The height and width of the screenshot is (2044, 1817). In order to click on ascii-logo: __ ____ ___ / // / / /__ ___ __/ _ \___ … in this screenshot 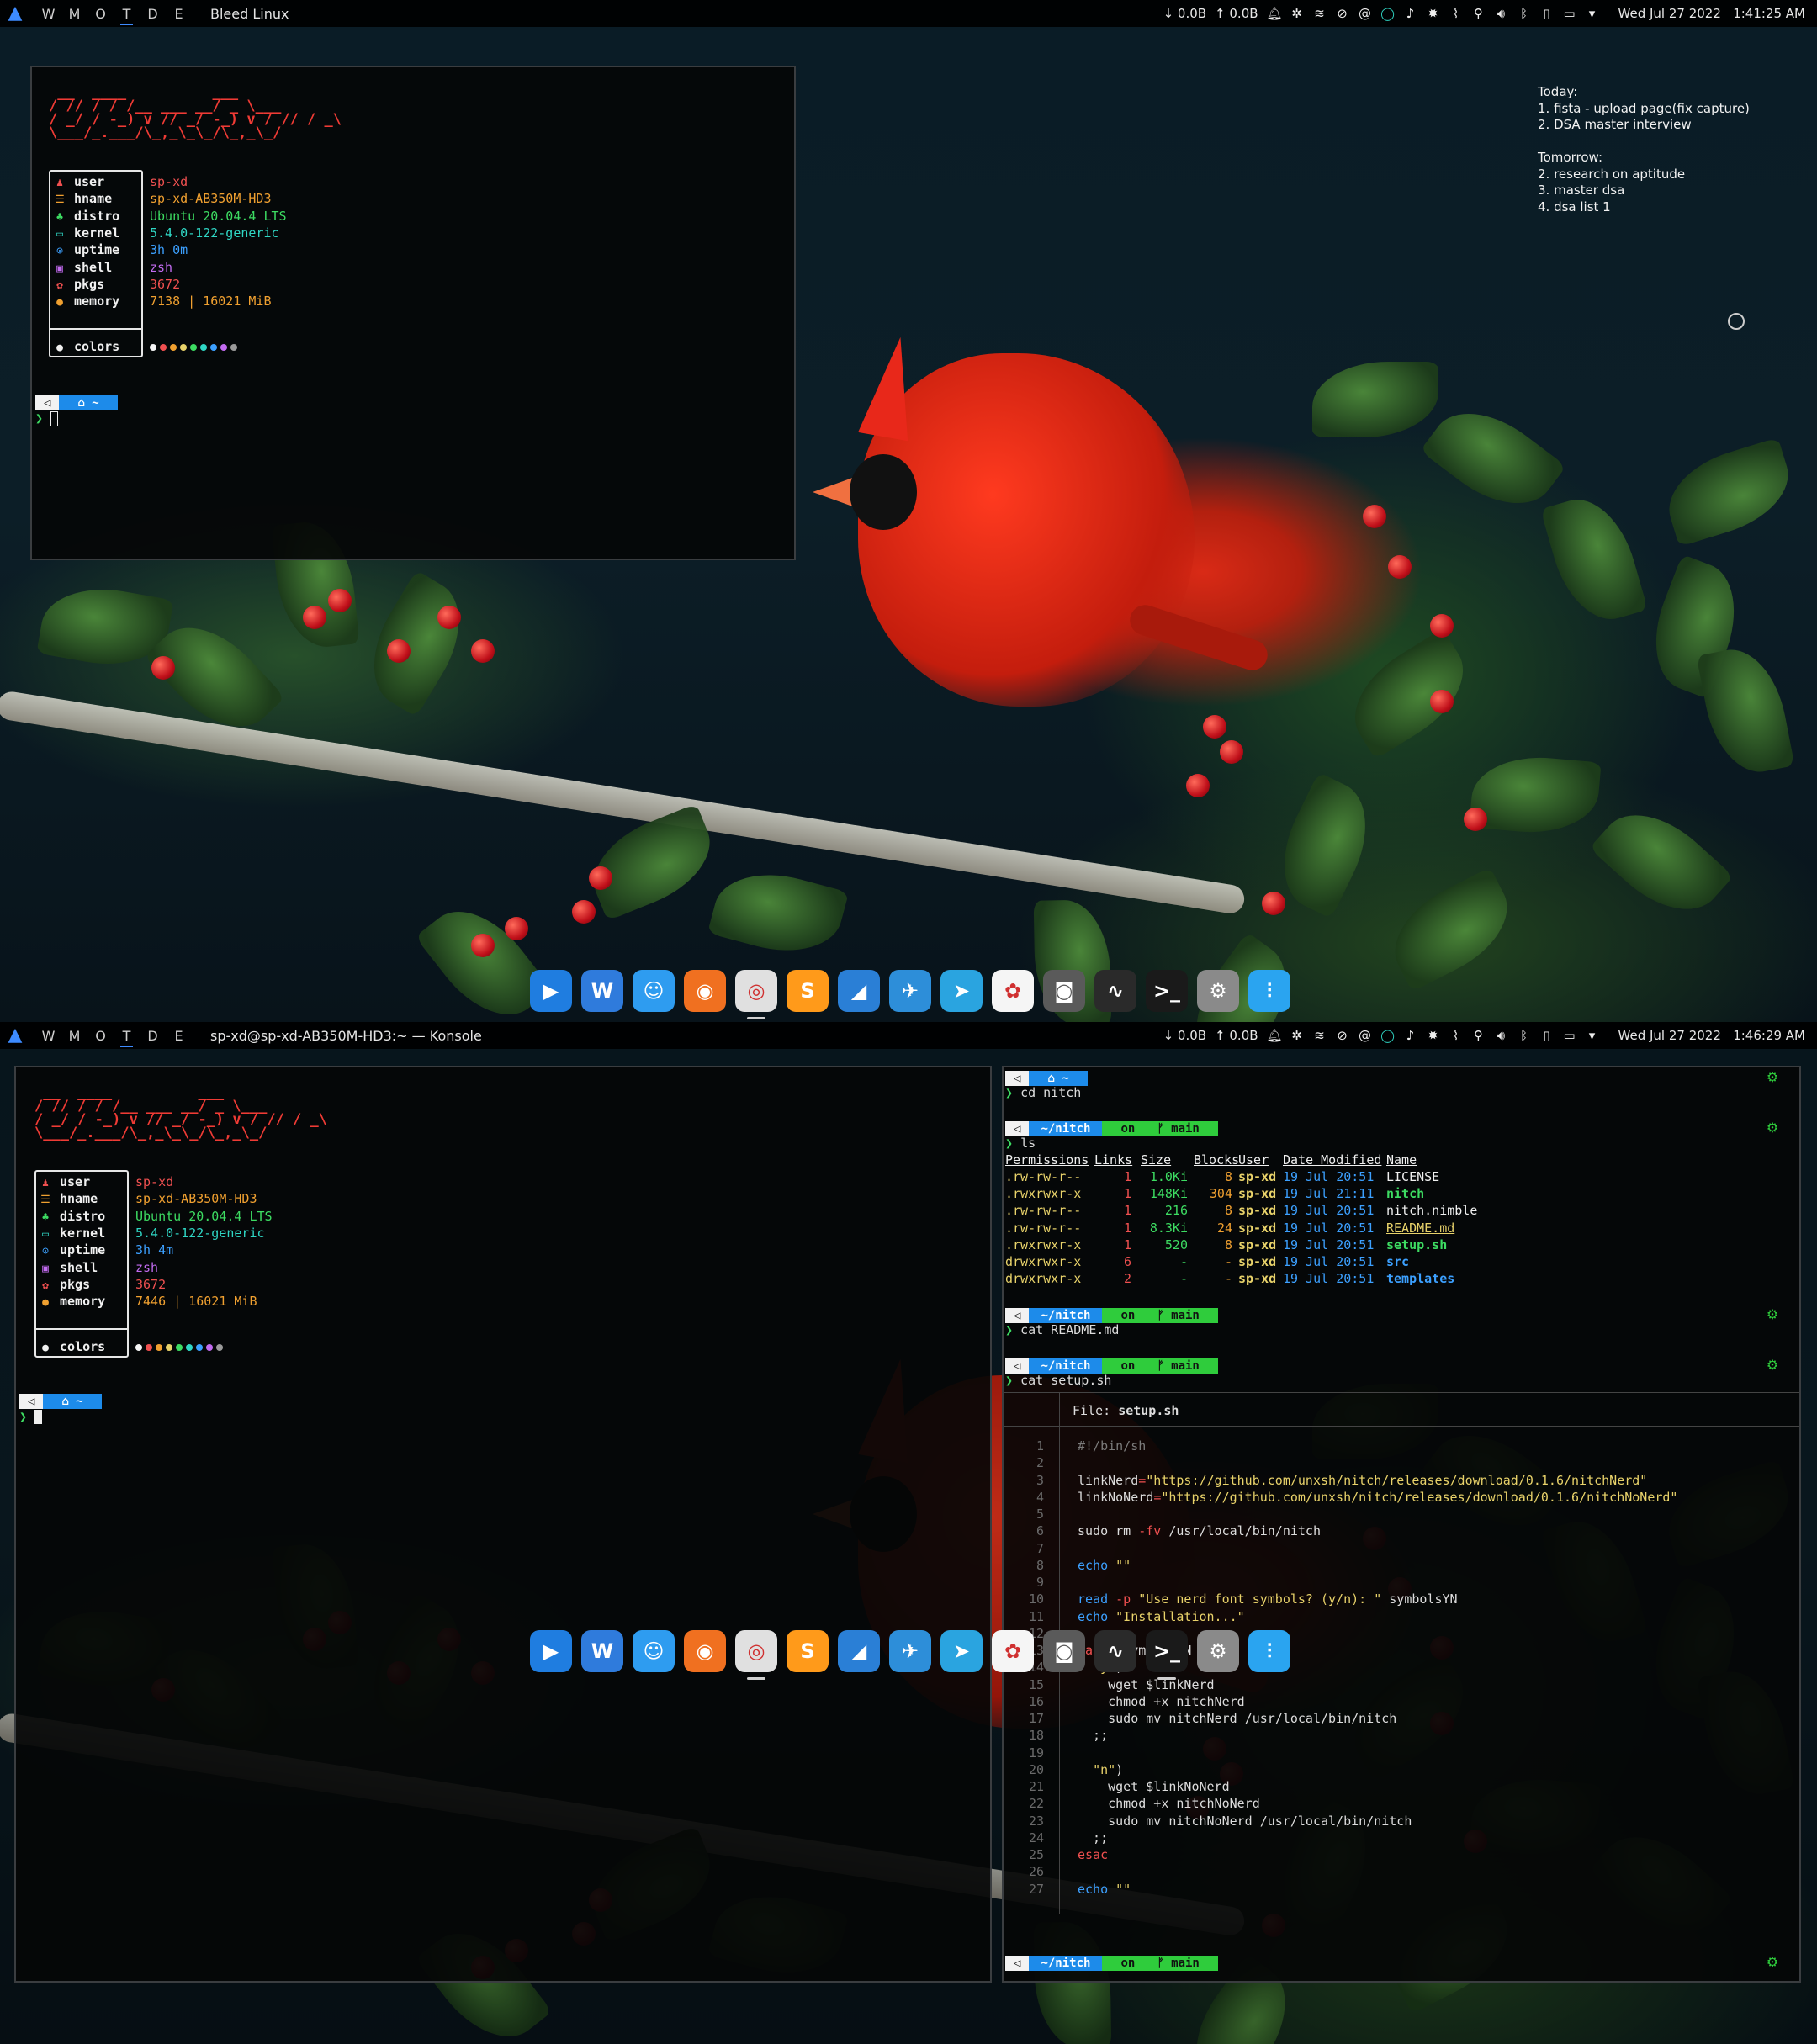, I will do `click(180, 1112)`.